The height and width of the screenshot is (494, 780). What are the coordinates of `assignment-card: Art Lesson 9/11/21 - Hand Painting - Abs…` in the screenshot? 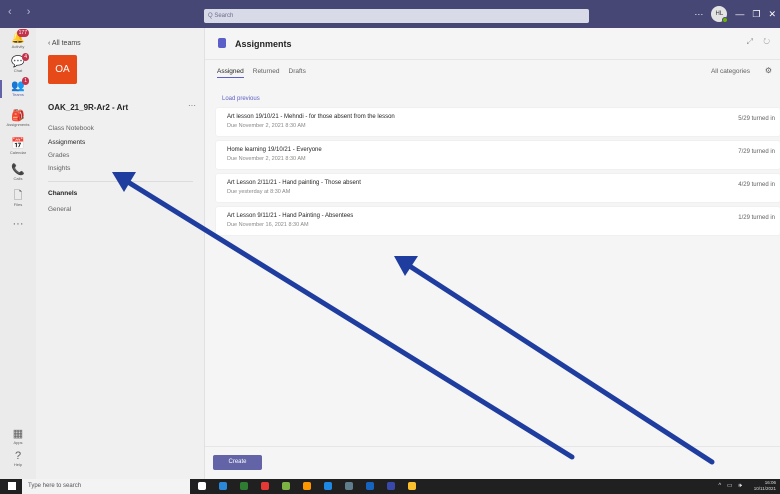 It's located at (498, 221).